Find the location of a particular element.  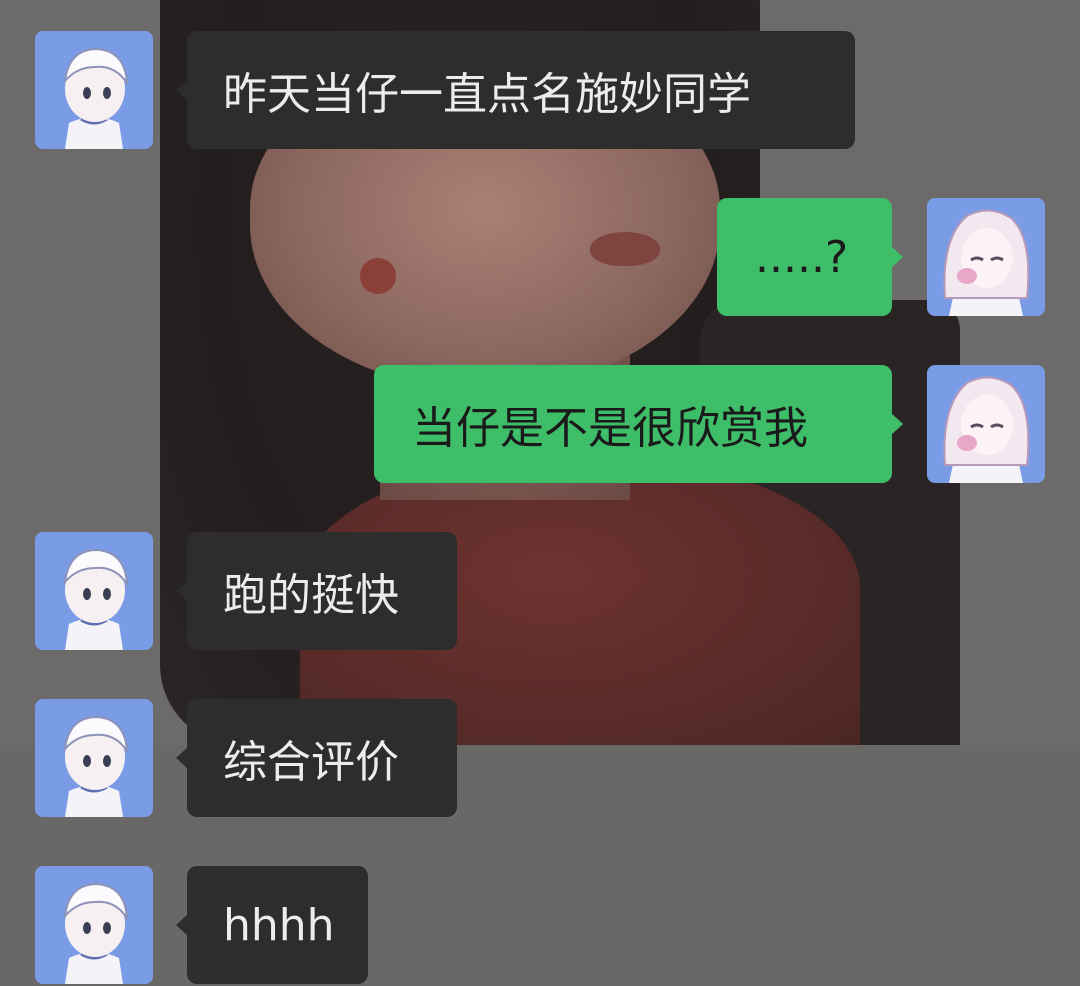

message-row: 当仔是不是很欣赏我 is located at coordinates (709, 424).